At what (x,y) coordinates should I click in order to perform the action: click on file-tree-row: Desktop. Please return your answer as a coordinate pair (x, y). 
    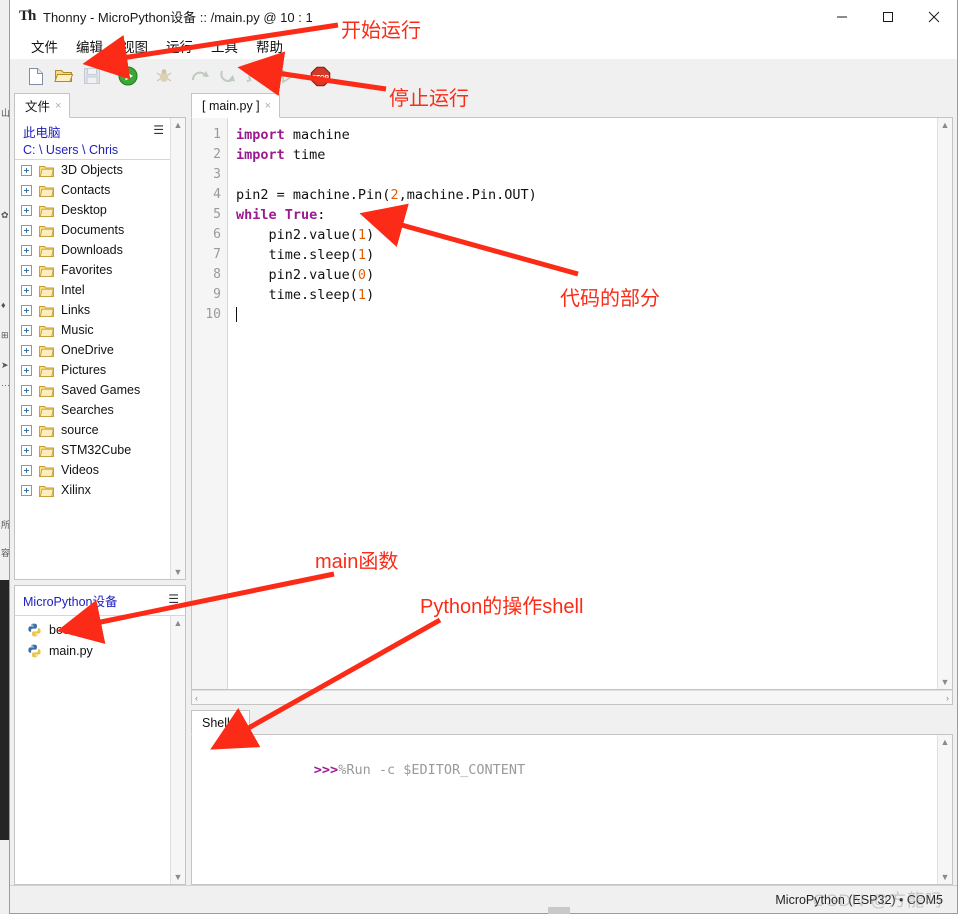
    Looking at the image, I should click on (92, 210).